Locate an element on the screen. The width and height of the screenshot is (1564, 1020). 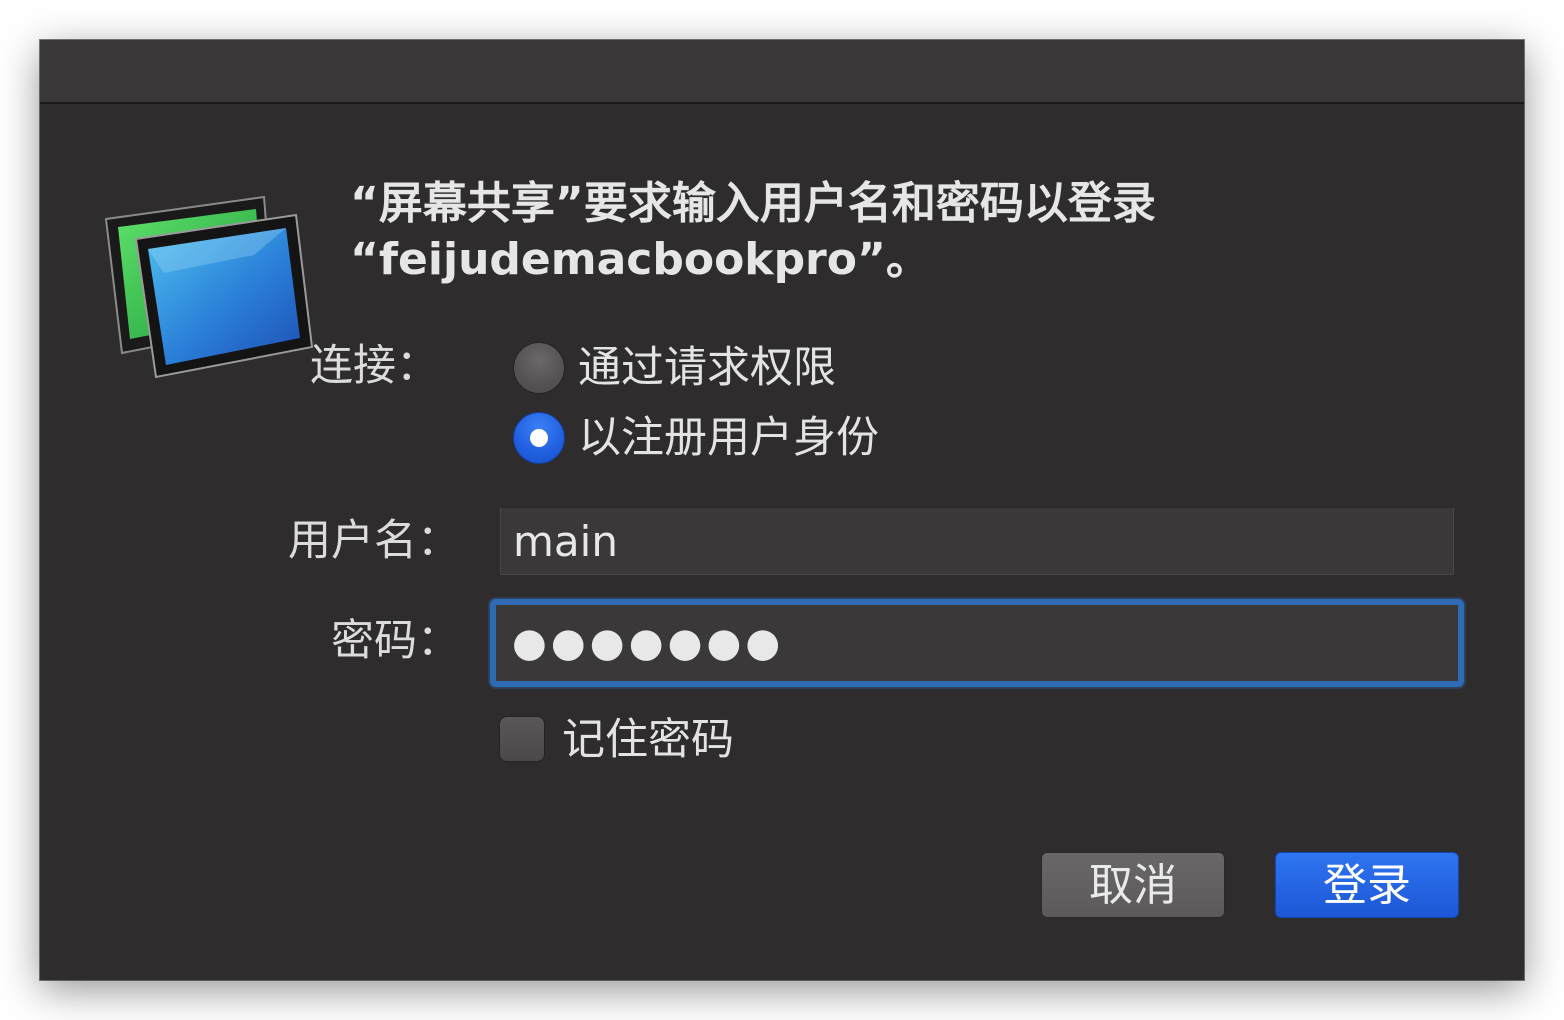
message-line-1: “屏幕共享”要求输入用户名和密码以登录 is located at coordinates (753, 203).